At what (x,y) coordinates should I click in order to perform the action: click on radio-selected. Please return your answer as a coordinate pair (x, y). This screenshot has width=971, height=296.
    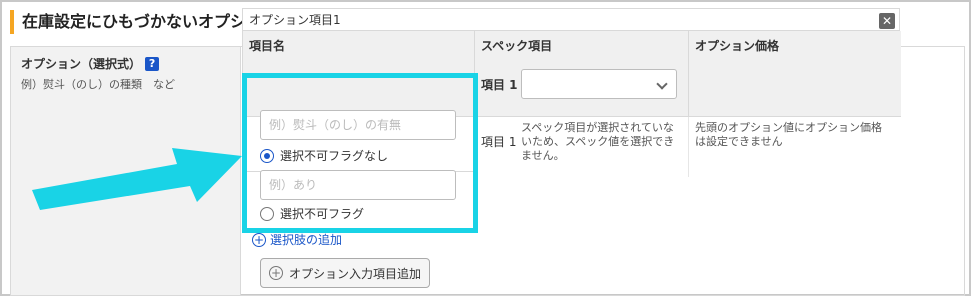
    Looking at the image, I should click on (267, 155).